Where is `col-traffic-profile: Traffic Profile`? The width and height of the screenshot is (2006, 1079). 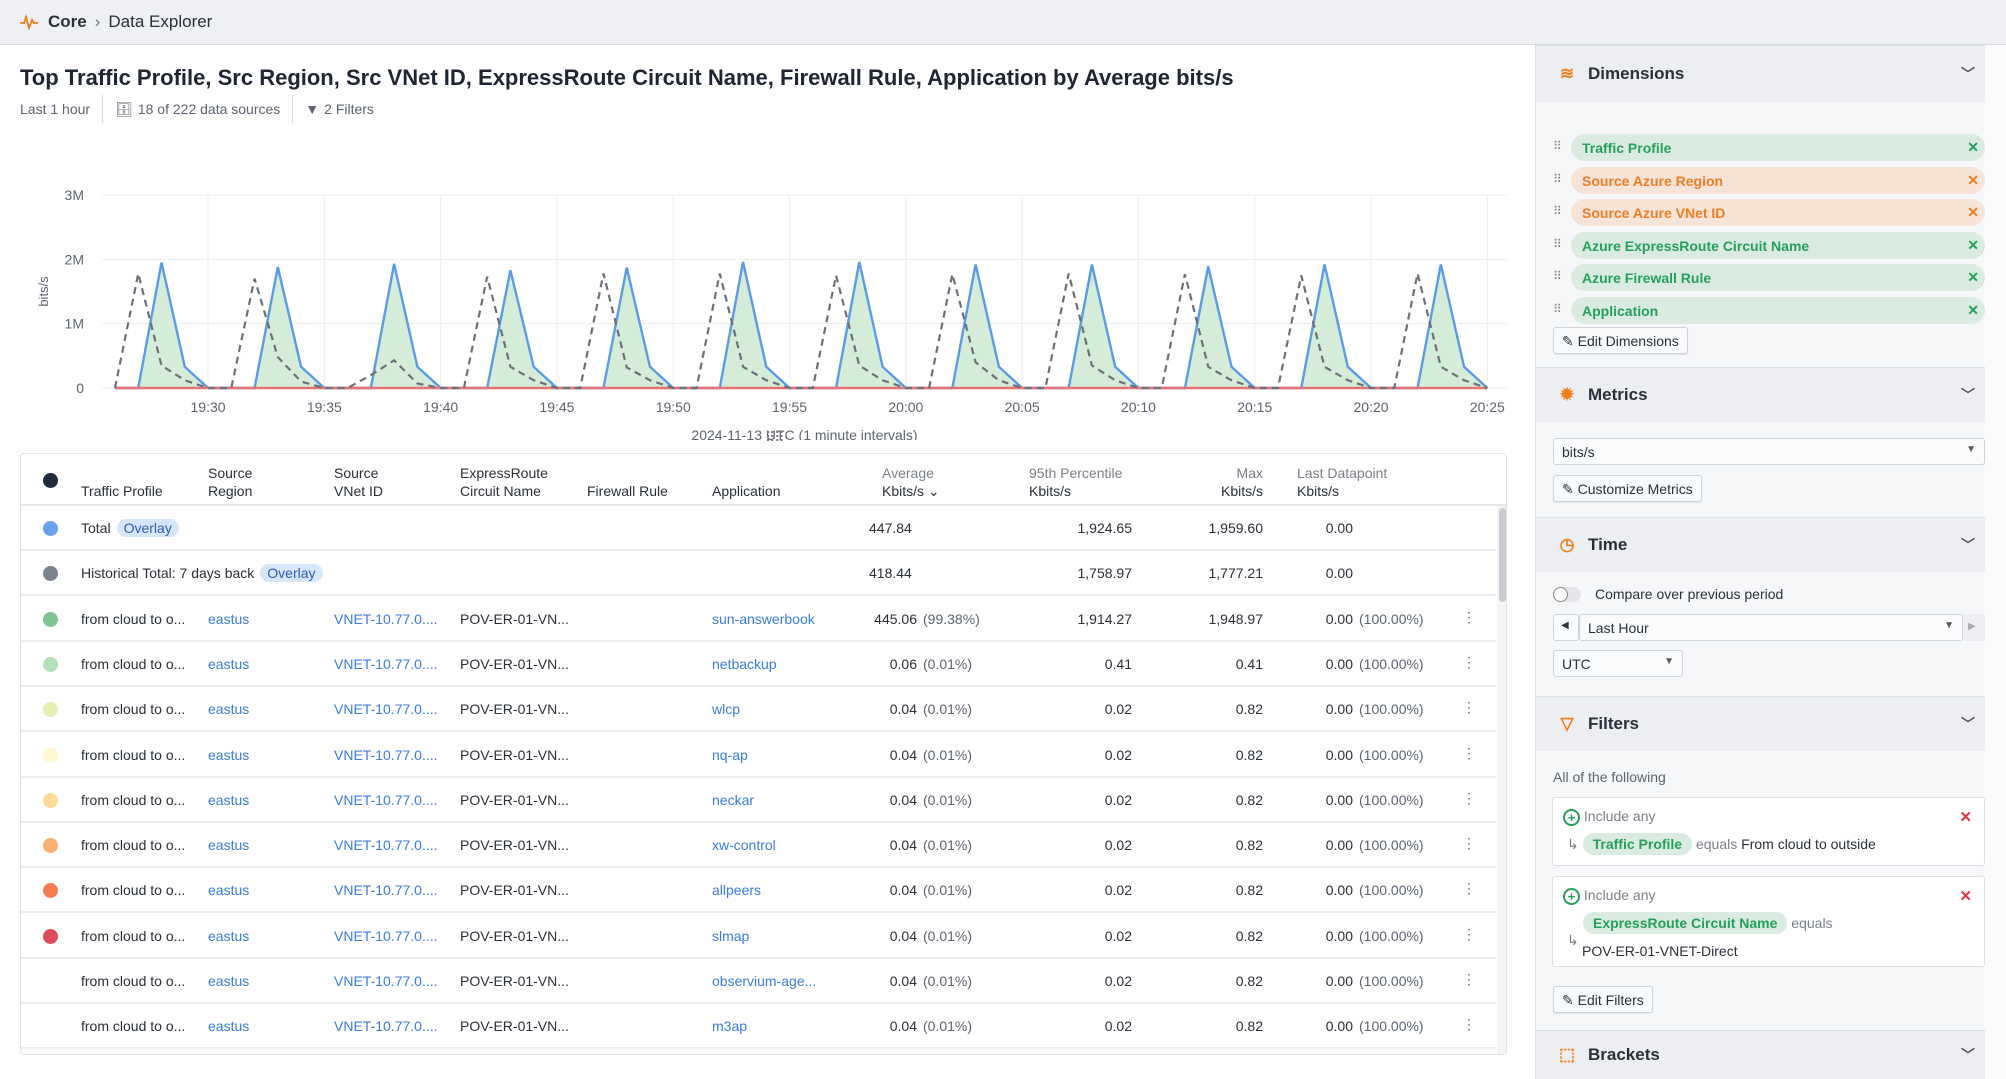 col-traffic-profile: Traffic Profile is located at coordinates (122, 491).